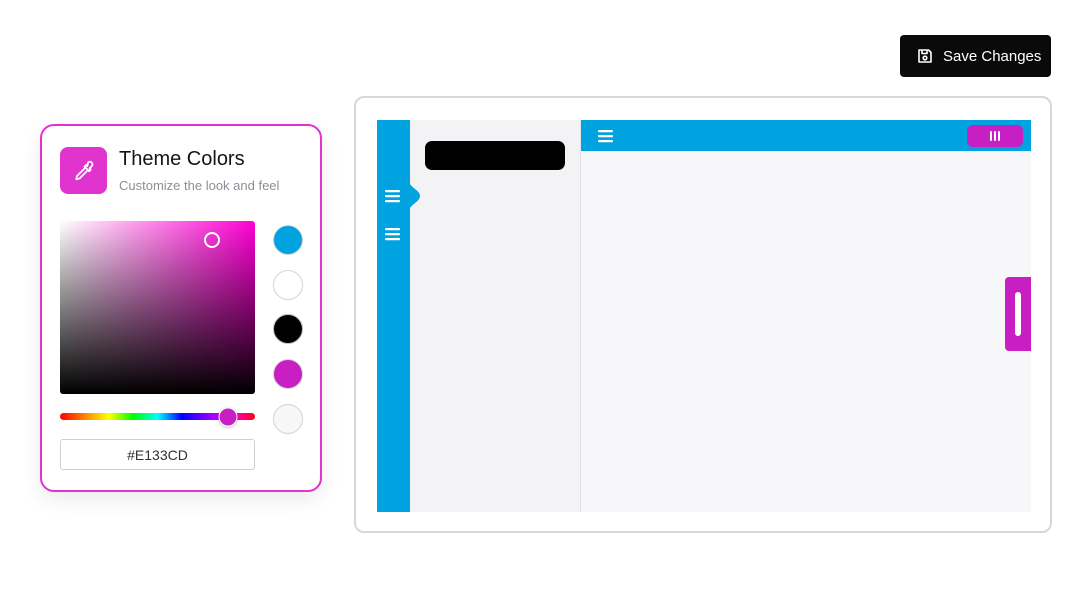 Image resolution: width=1088 pixels, height=608 pixels. What do you see at coordinates (157, 416) in the screenshot?
I see `hue-slider` at bounding box center [157, 416].